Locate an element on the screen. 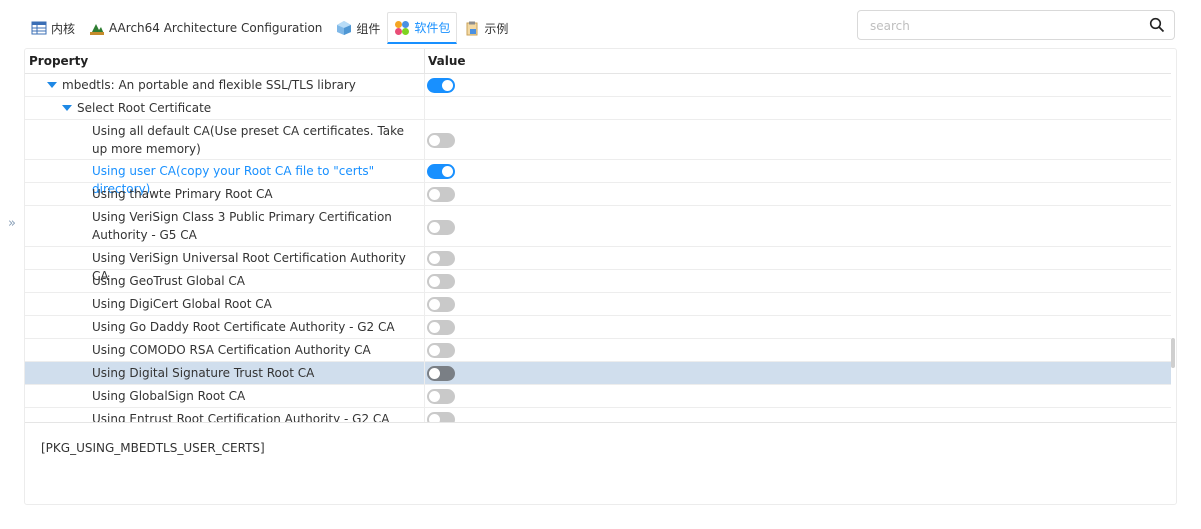 The height and width of the screenshot is (529, 1201). column-divider is located at coordinates (424, 61).